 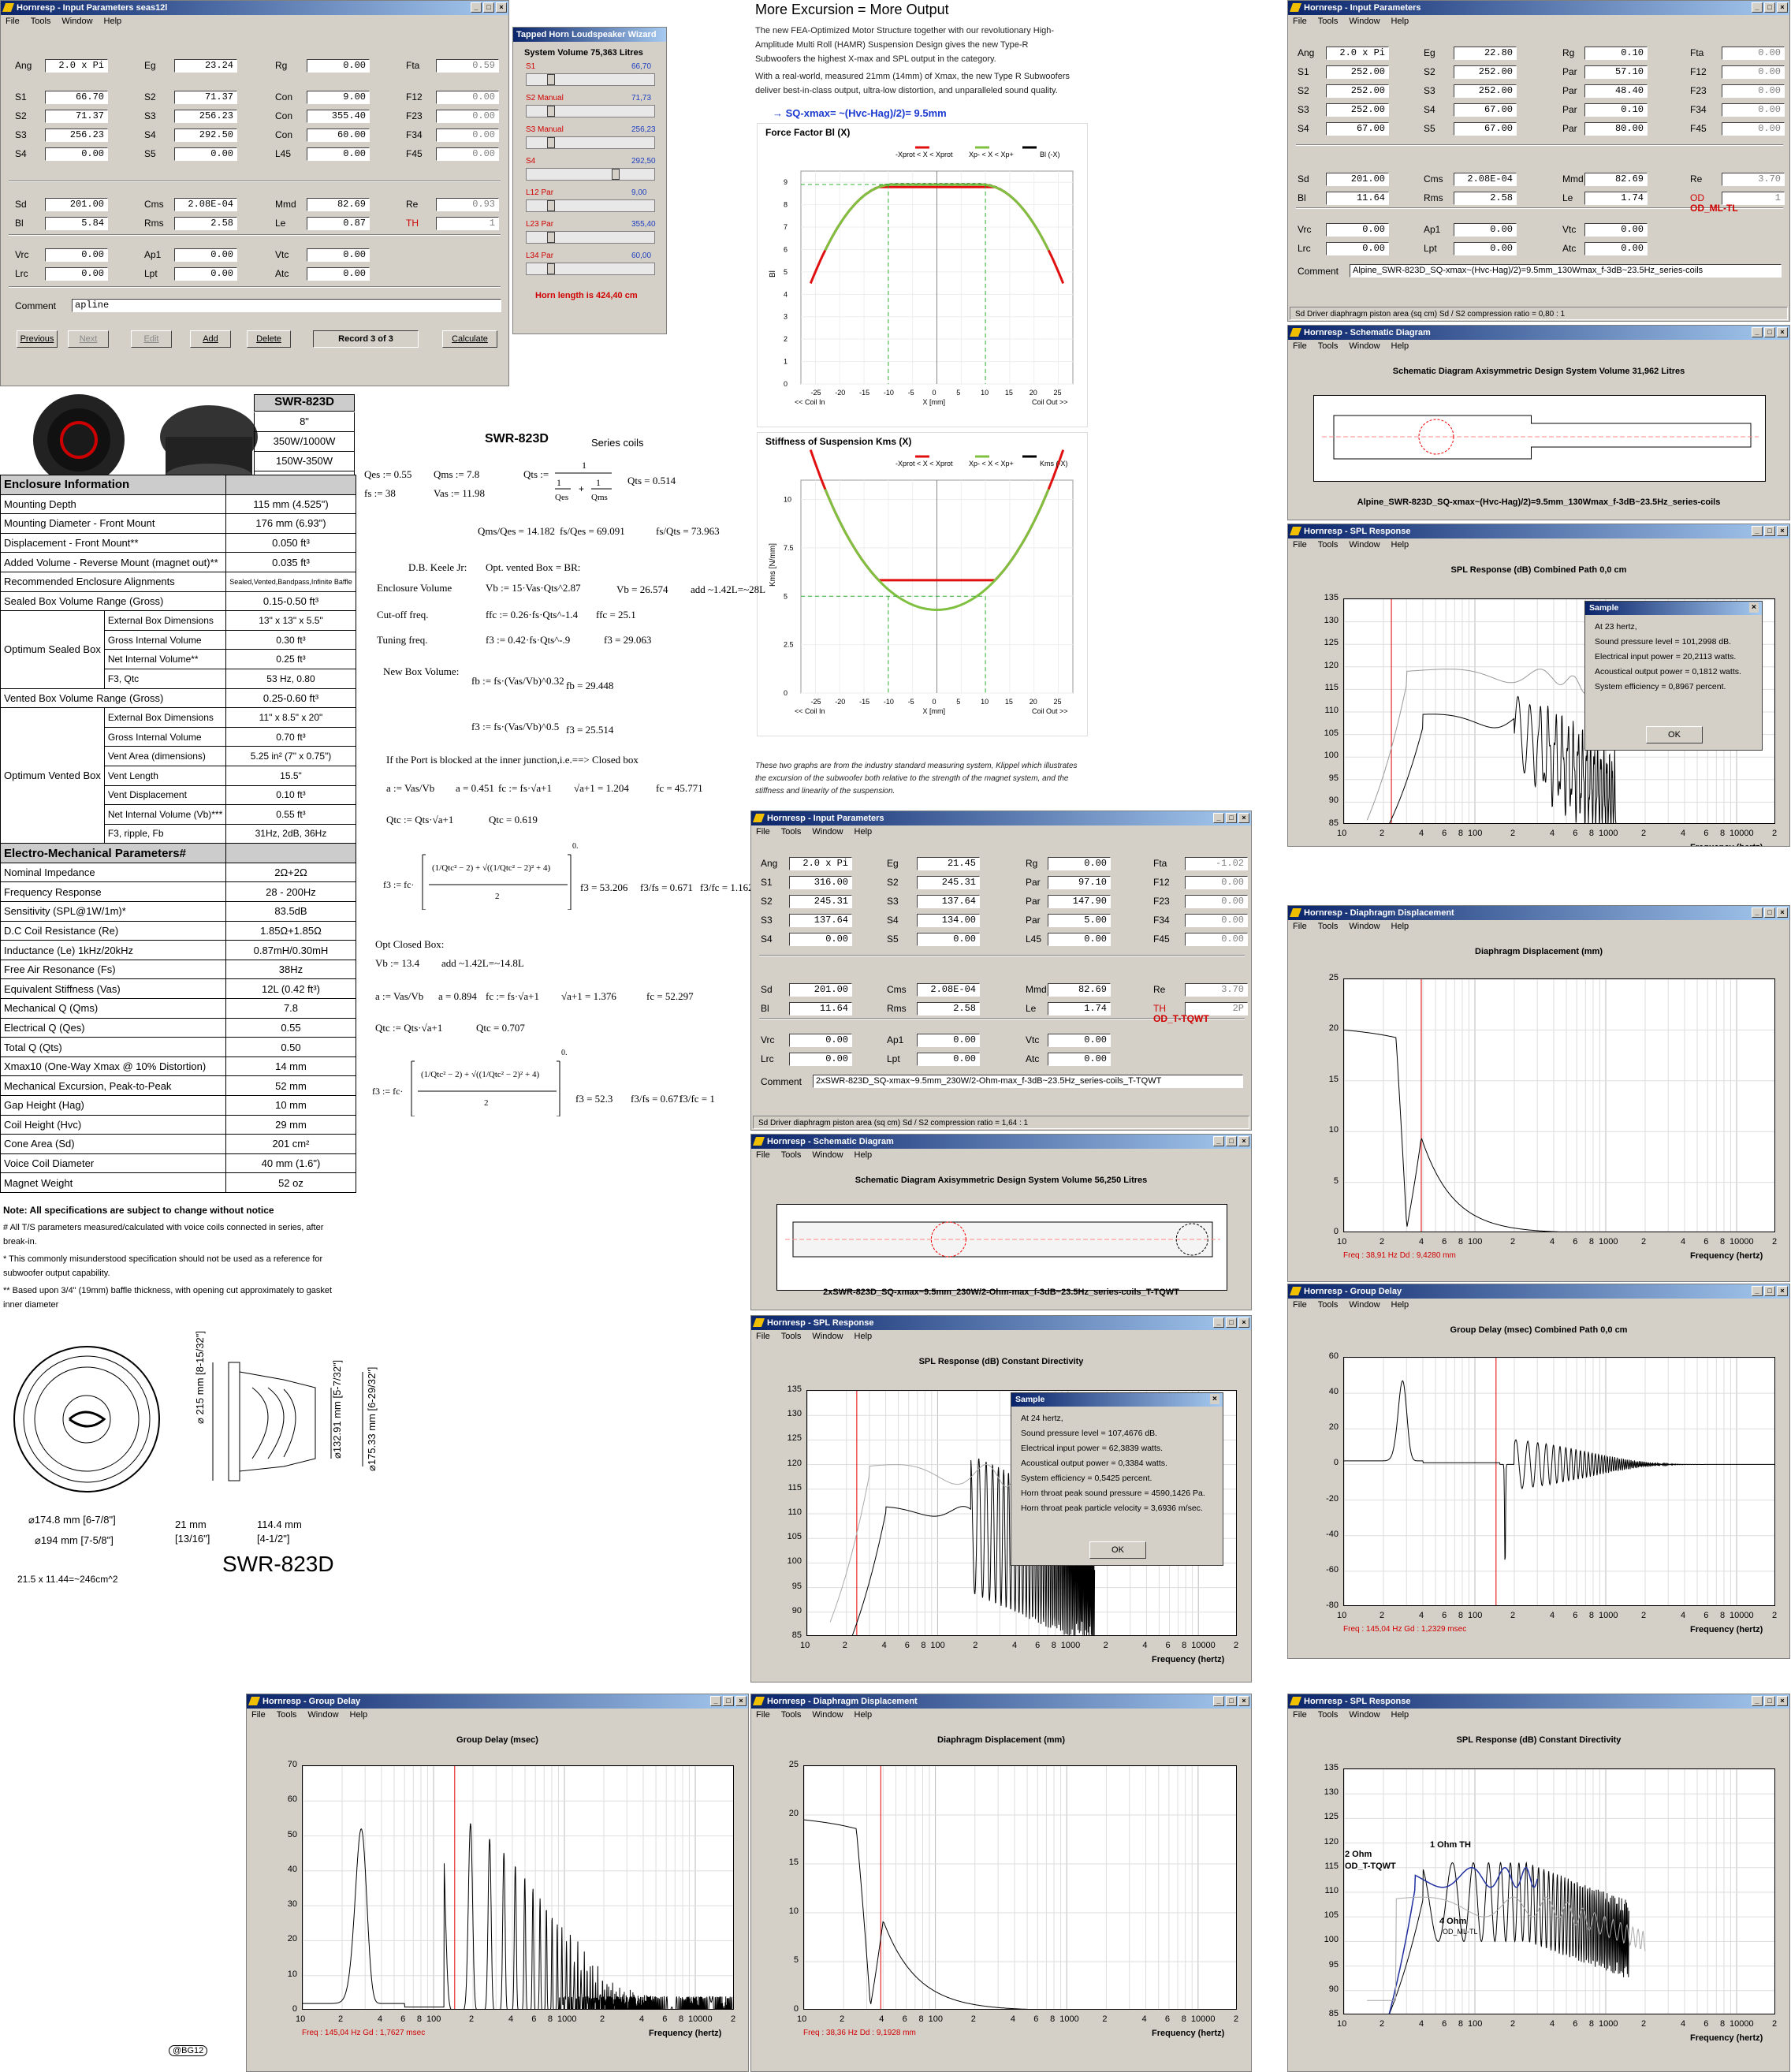 I want to click on param-field: 80.00, so click(x=1616, y=129).